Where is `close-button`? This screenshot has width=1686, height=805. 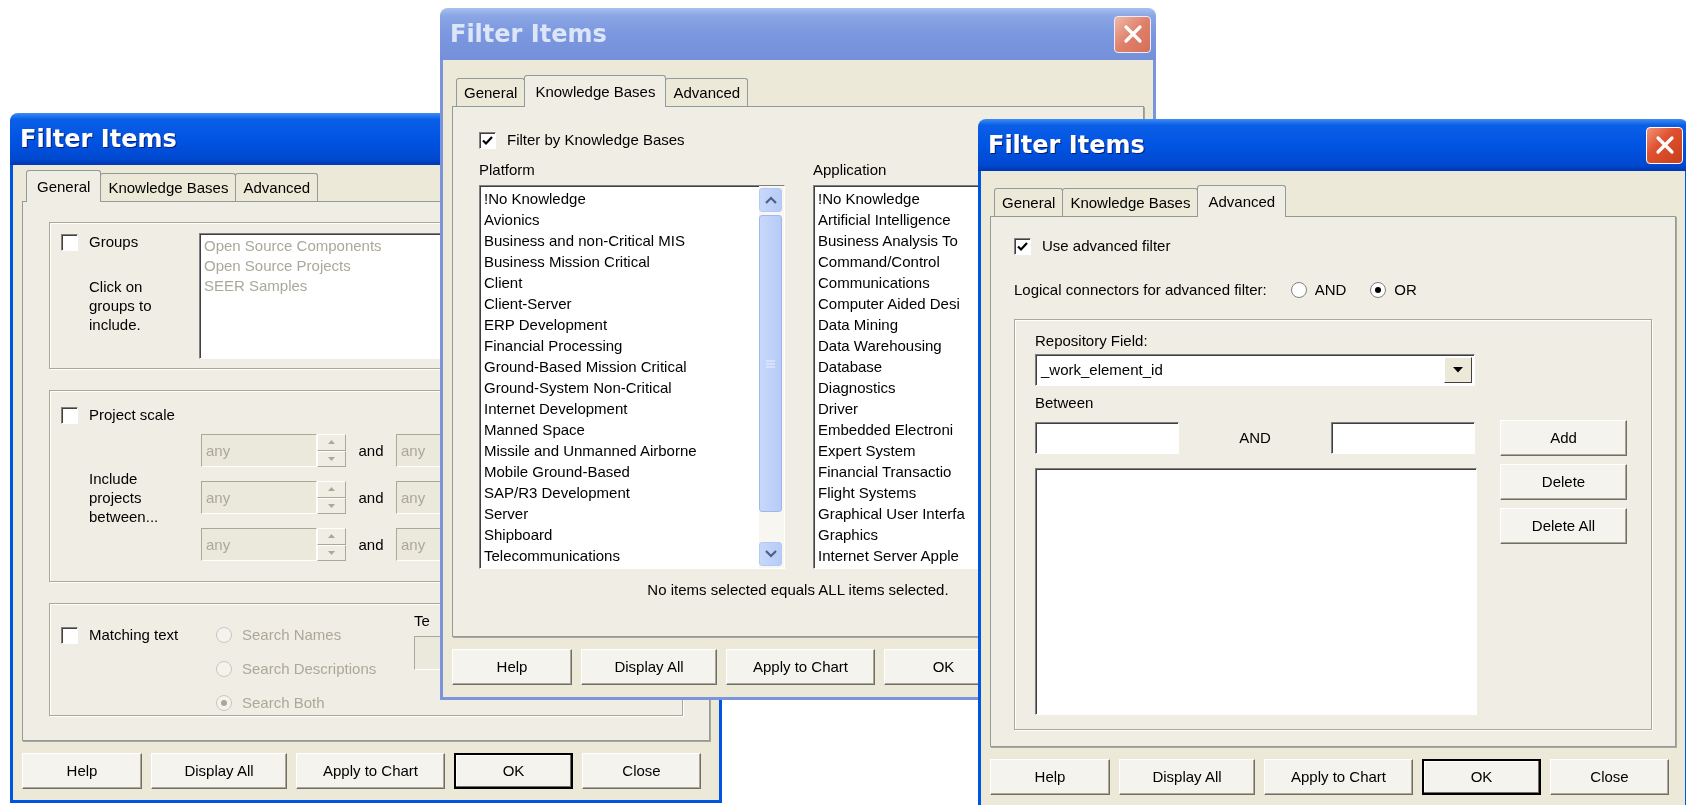 close-button is located at coordinates (1132, 34).